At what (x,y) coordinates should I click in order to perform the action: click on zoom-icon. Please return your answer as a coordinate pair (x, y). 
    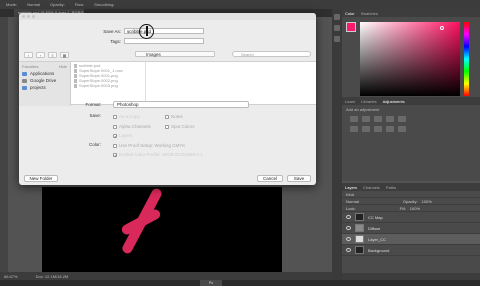
    Looking at the image, I should click on (33, 16).